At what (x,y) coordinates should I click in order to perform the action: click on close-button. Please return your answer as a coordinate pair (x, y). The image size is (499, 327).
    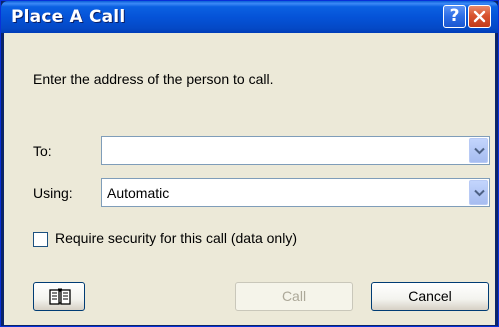
    Looking at the image, I should click on (479, 16).